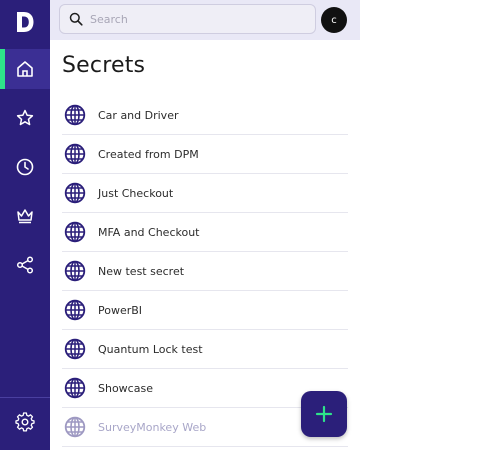 This screenshot has width=500, height=450. What do you see at coordinates (205, 271) in the screenshot?
I see `list-item: New test secret` at bounding box center [205, 271].